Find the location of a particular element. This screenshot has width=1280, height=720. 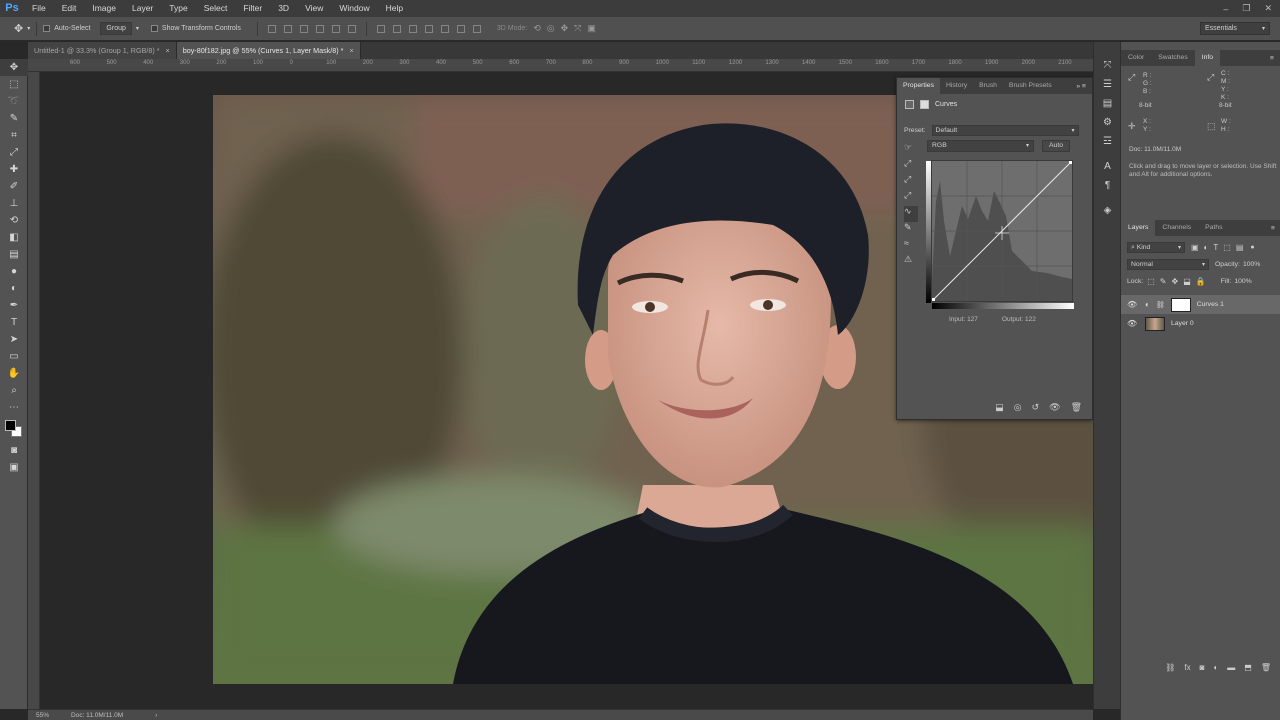

eraser-tool-icon: ◧ is located at coordinates (14, 237).